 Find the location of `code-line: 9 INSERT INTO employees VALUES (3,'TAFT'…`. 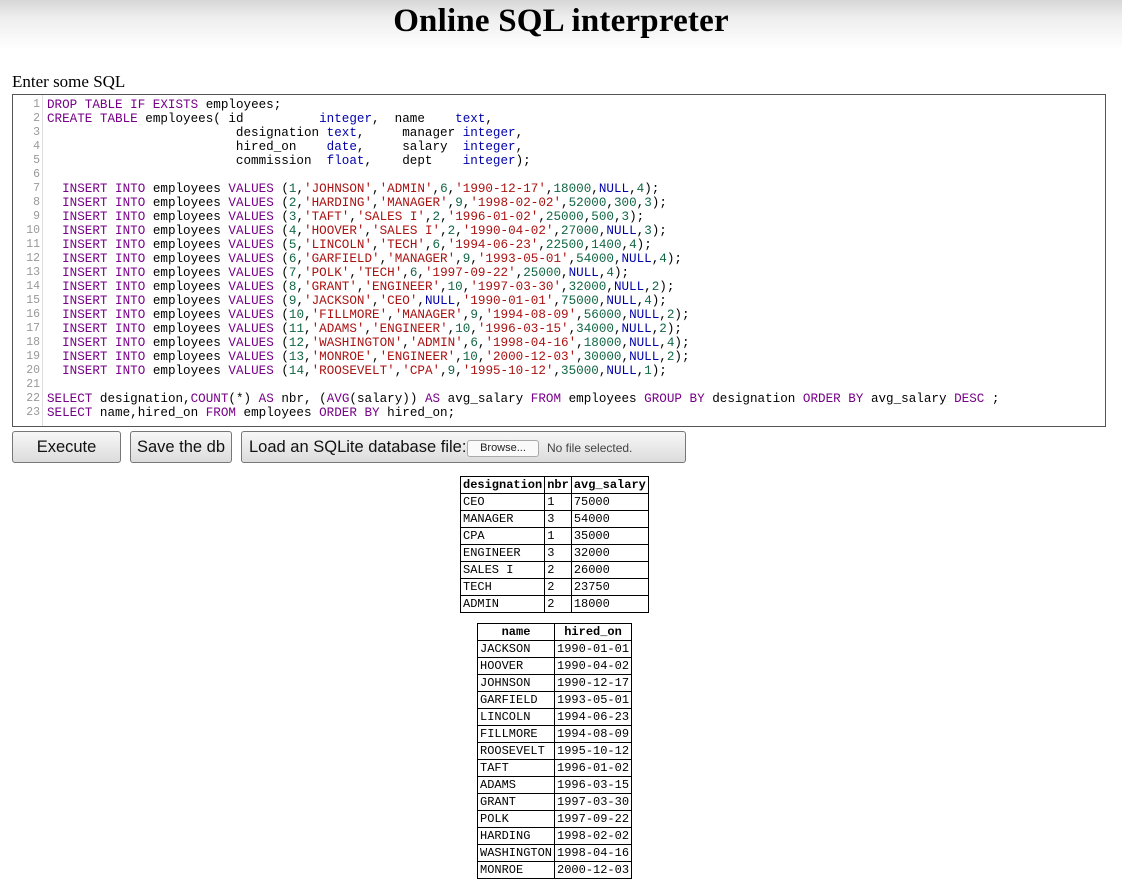

code-line: 9 INSERT INTO employees VALUES (3,'TAFT'… is located at coordinates (559, 217).